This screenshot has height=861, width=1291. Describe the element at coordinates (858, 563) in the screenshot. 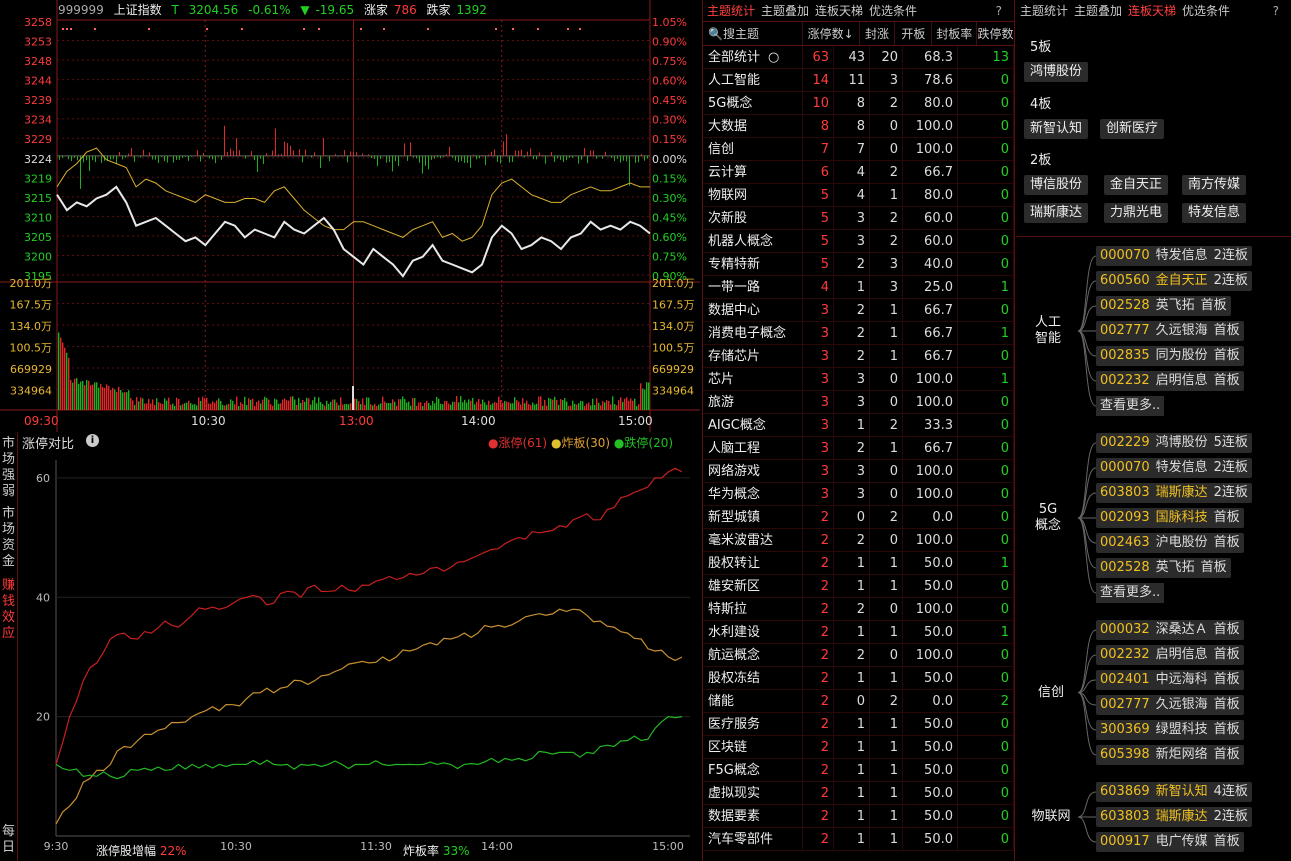

I see `theme-row: 股权转让 2 1 1 50.0 1` at that location.